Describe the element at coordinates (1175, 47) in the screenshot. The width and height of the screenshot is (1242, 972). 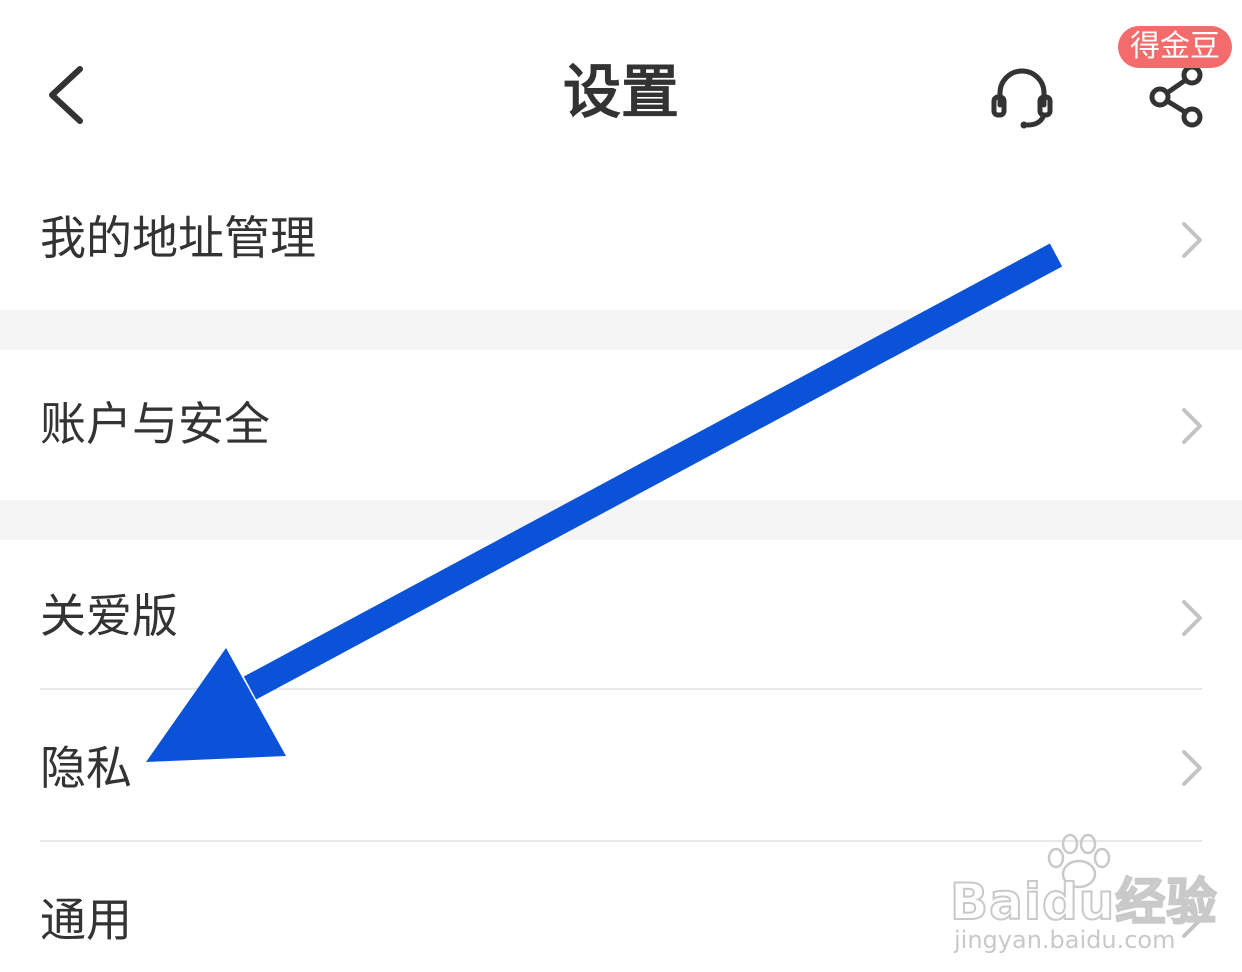
I see `reward-badge: 得金豆` at that location.